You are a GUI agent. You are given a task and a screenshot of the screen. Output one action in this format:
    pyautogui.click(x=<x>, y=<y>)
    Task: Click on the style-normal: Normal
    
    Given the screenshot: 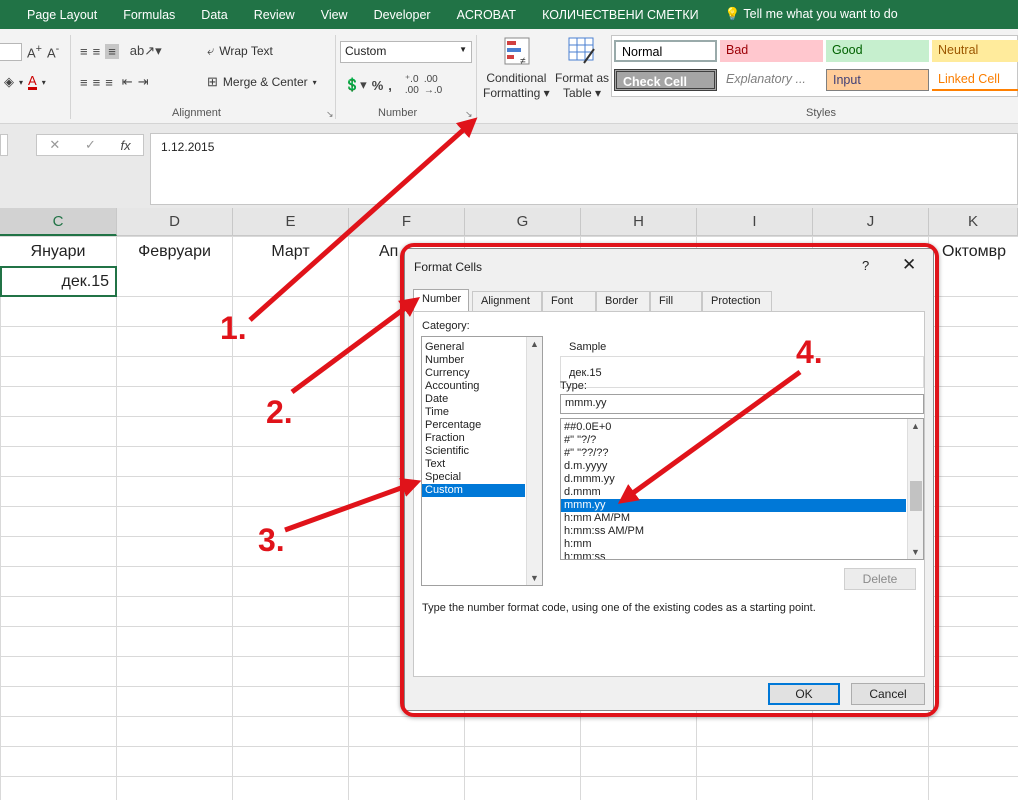 What is the action you would take?
    pyautogui.click(x=665, y=51)
    